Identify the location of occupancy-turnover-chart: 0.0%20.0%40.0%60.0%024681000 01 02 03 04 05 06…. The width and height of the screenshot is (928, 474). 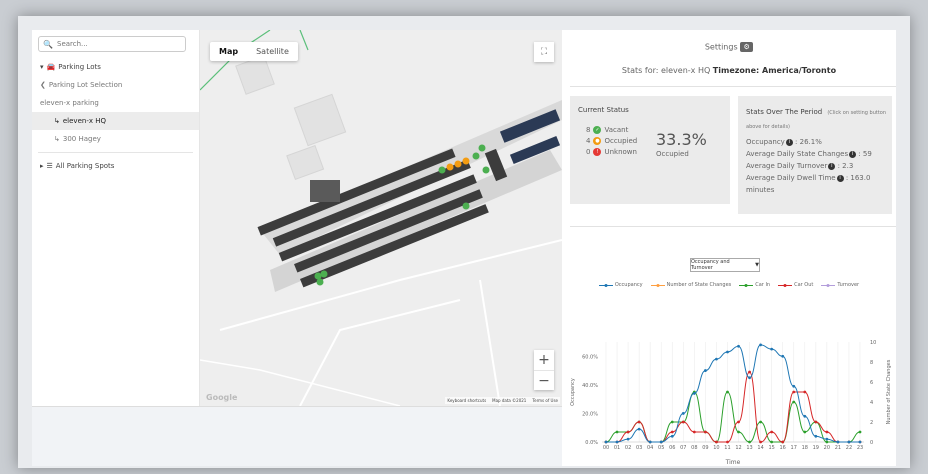
(731, 403).